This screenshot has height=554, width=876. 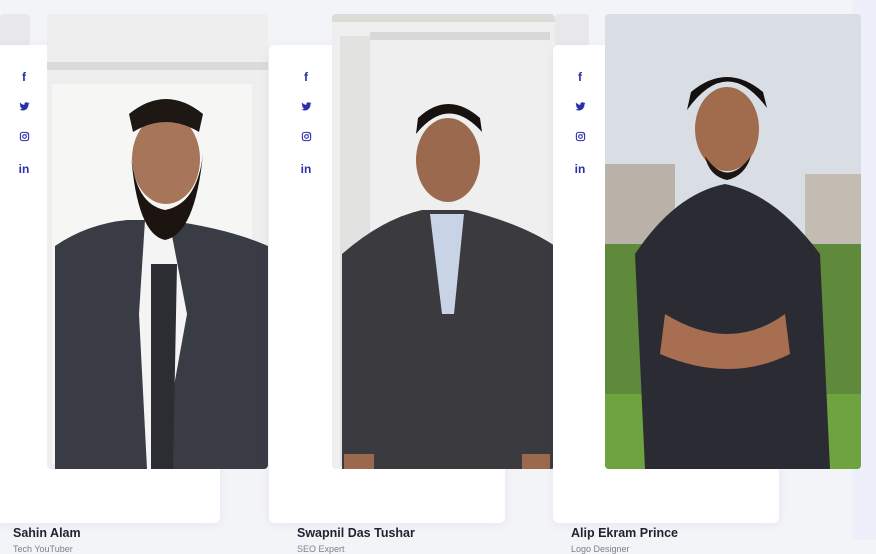 I want to click on card-edge-middle, so click(x=572, y=30).